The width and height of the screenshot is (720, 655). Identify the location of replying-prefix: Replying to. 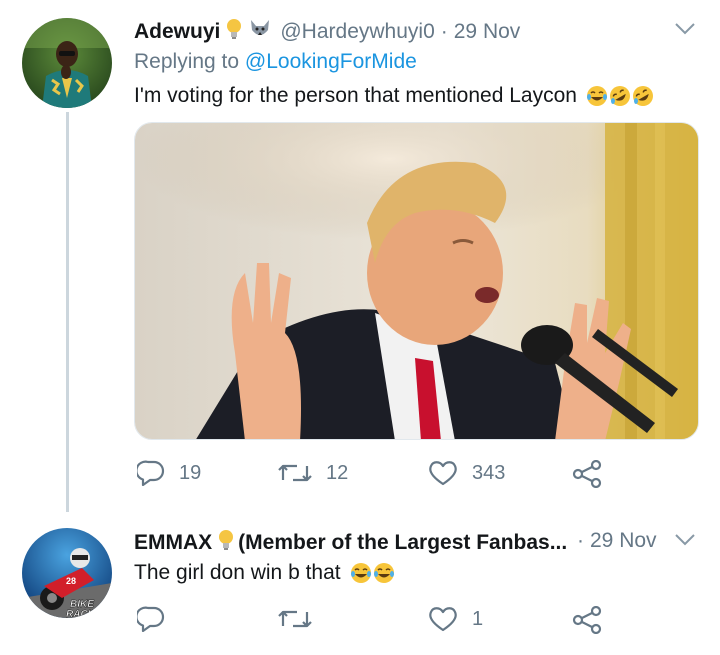
(187, 61).